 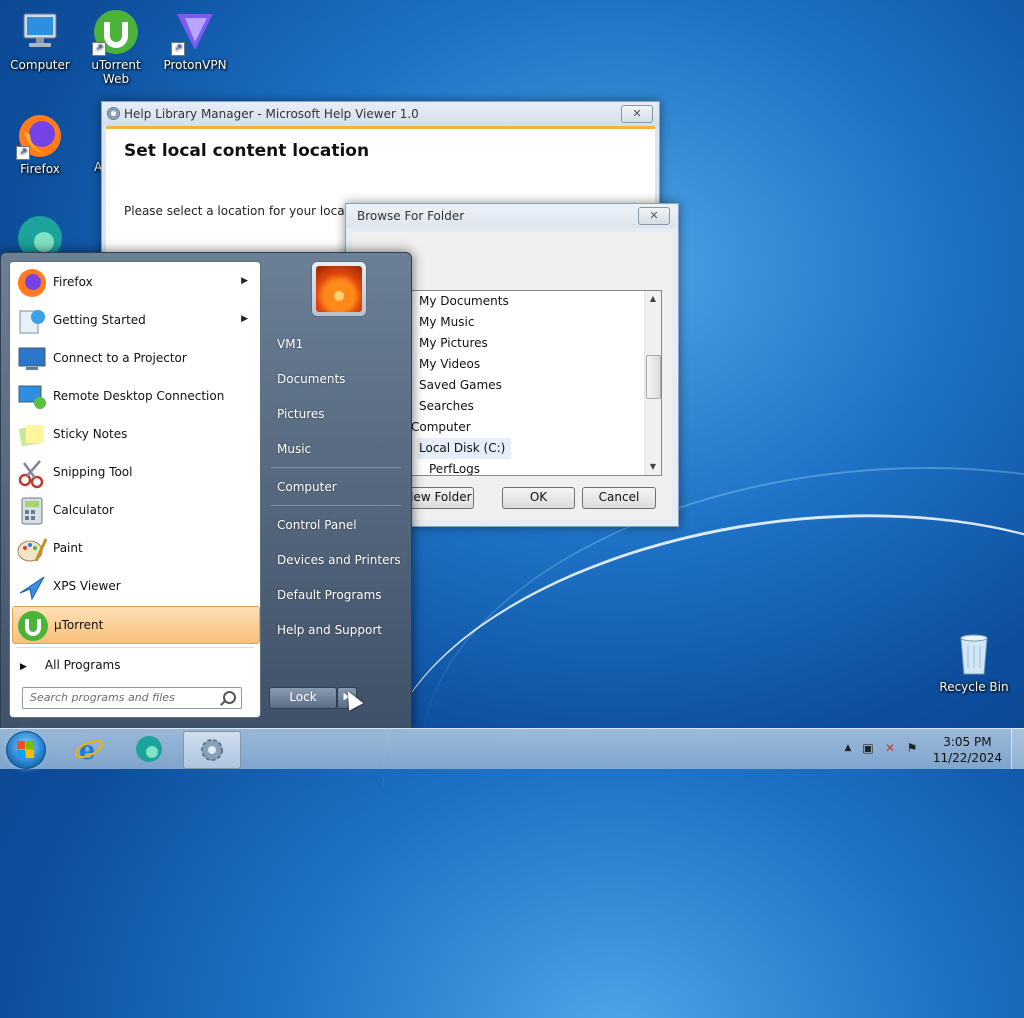 What do you see at coordinates (536, 301) in the screenshot?
I see `tree-item: My Documents` at bounding box center [536, 301].